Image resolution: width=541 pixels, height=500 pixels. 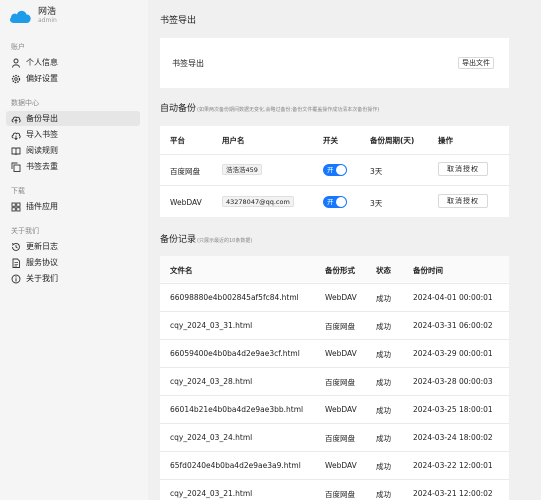 I want to click on sidebar-item-import-bookmarks: 导入书签, so click(x=73, y=134).